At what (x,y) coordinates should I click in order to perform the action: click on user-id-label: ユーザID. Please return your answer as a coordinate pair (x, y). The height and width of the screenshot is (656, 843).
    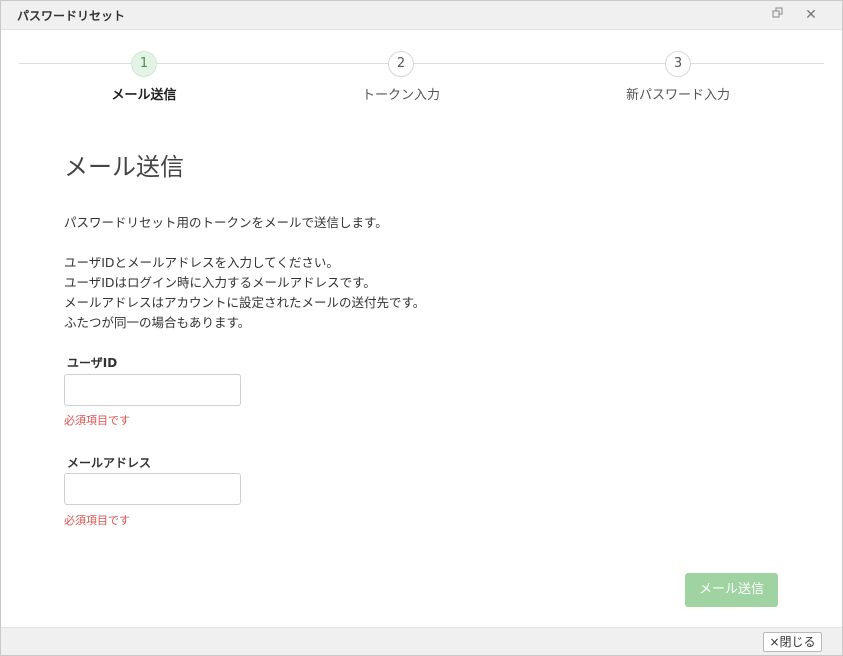
    Looking at the image, I should click on (92, 363).